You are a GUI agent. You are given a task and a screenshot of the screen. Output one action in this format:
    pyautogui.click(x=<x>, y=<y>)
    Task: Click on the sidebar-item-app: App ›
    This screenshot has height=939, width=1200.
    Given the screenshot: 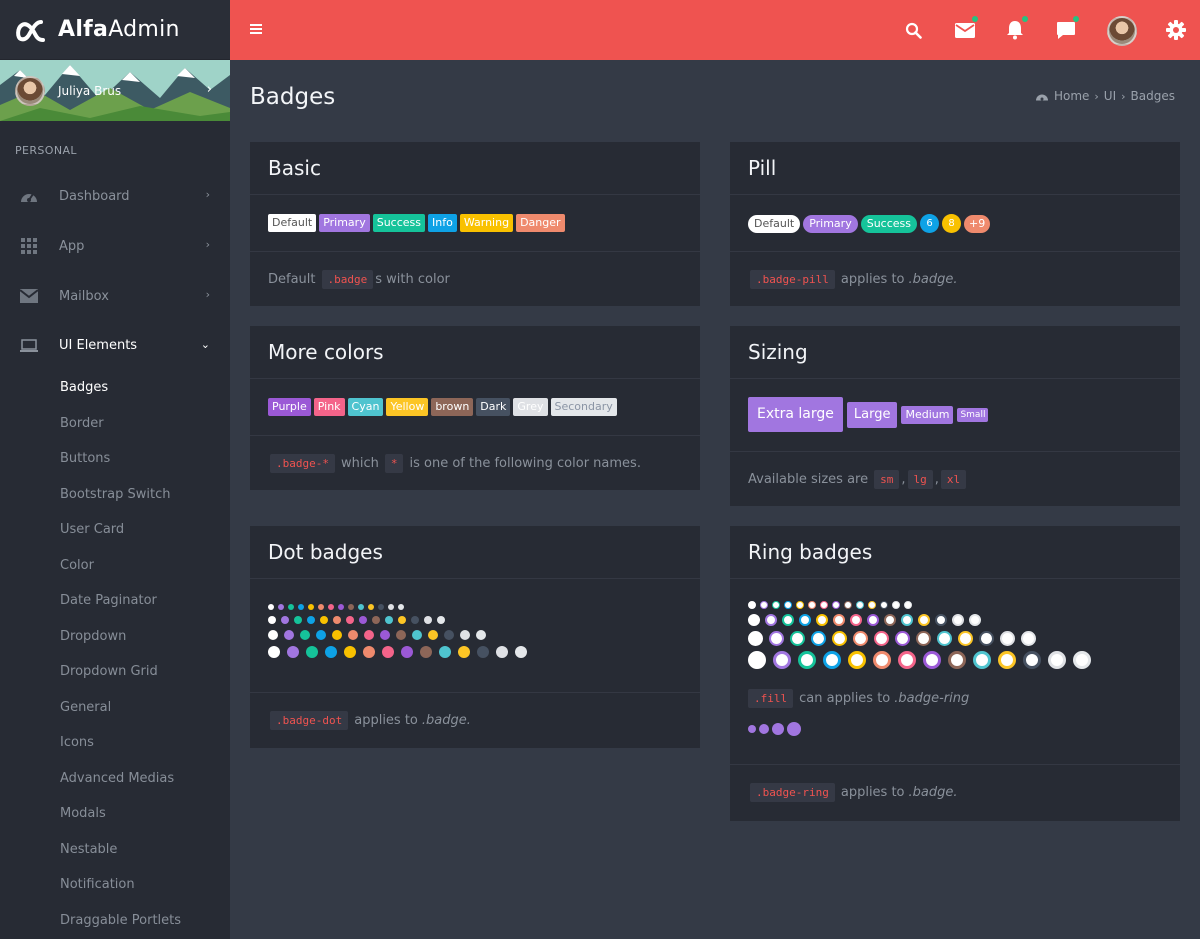 What is the action you would take?
    pyautogui.click(x=115, y=246)
    